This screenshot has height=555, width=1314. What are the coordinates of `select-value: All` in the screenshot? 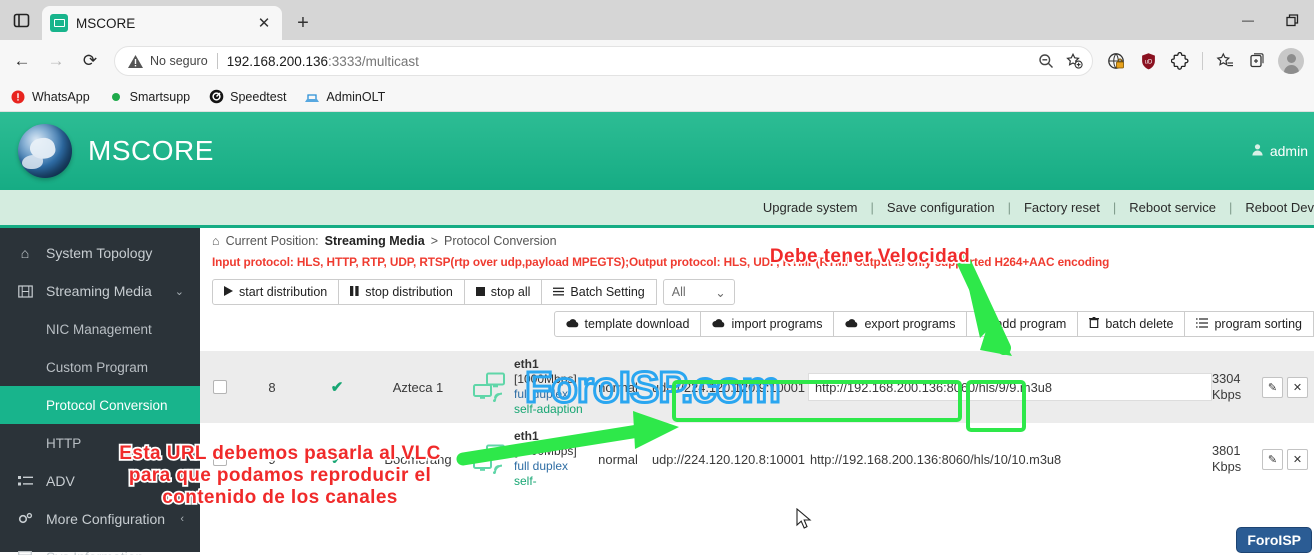 It's located at (678, 292).